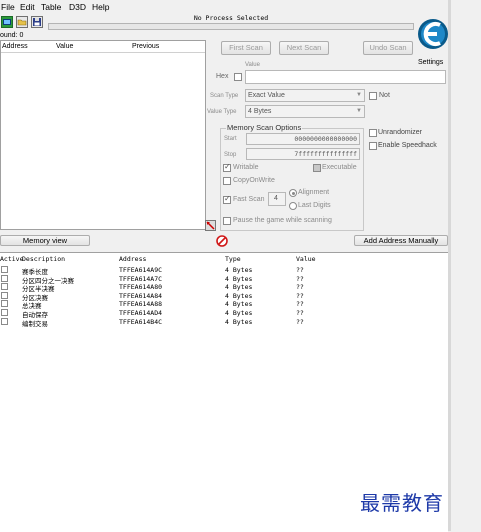  What do you see at coordinates (12, 35) in the screenshot?
I see `found-count: ound: 0` at bounding box center [12, 35].